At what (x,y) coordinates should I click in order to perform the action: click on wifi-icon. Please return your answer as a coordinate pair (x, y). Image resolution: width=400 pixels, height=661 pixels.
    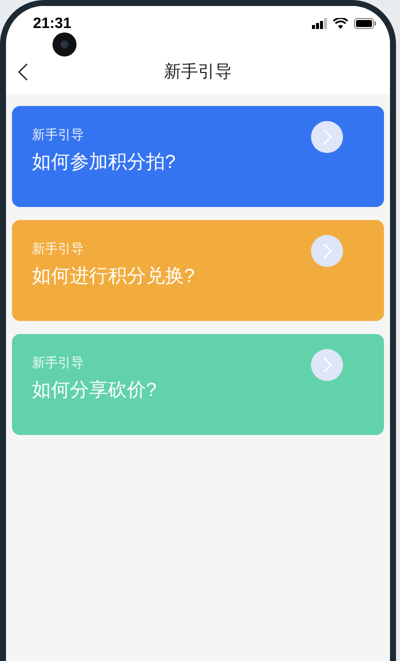
    Looking at the image, I should click on (340, 23).